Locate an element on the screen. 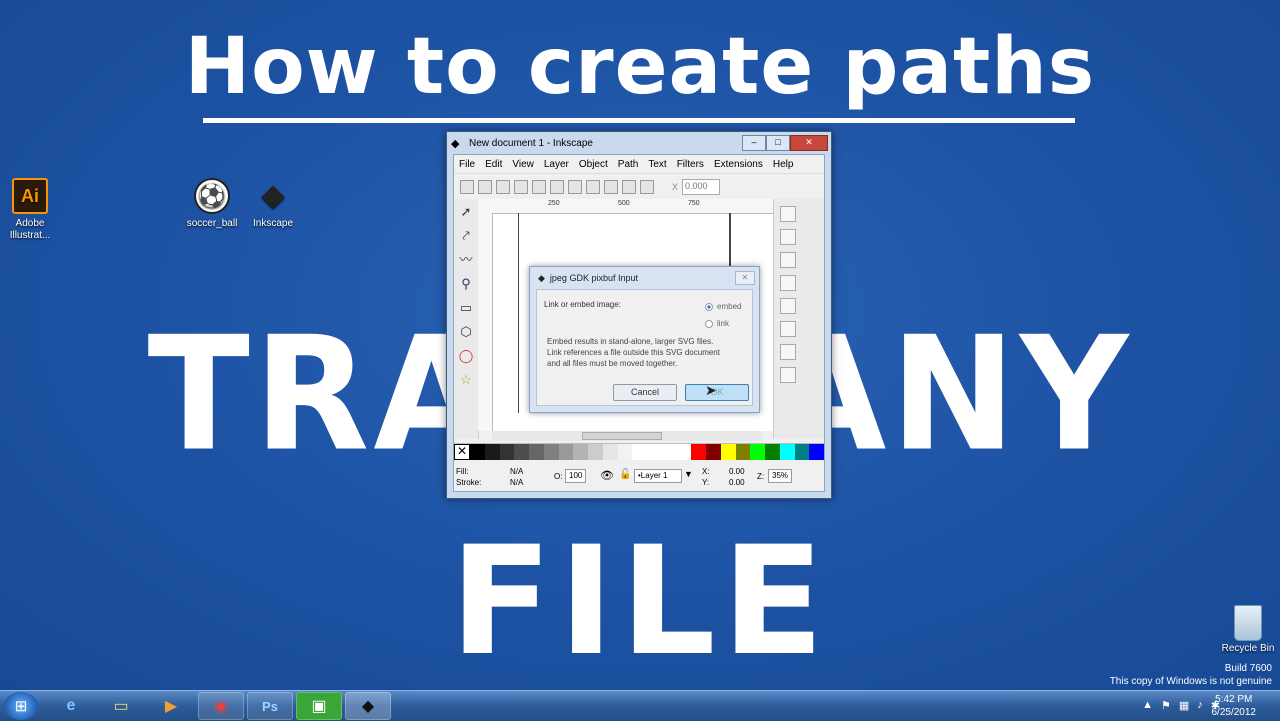  rotate-ccw-button is located at coordinates (521, 187).